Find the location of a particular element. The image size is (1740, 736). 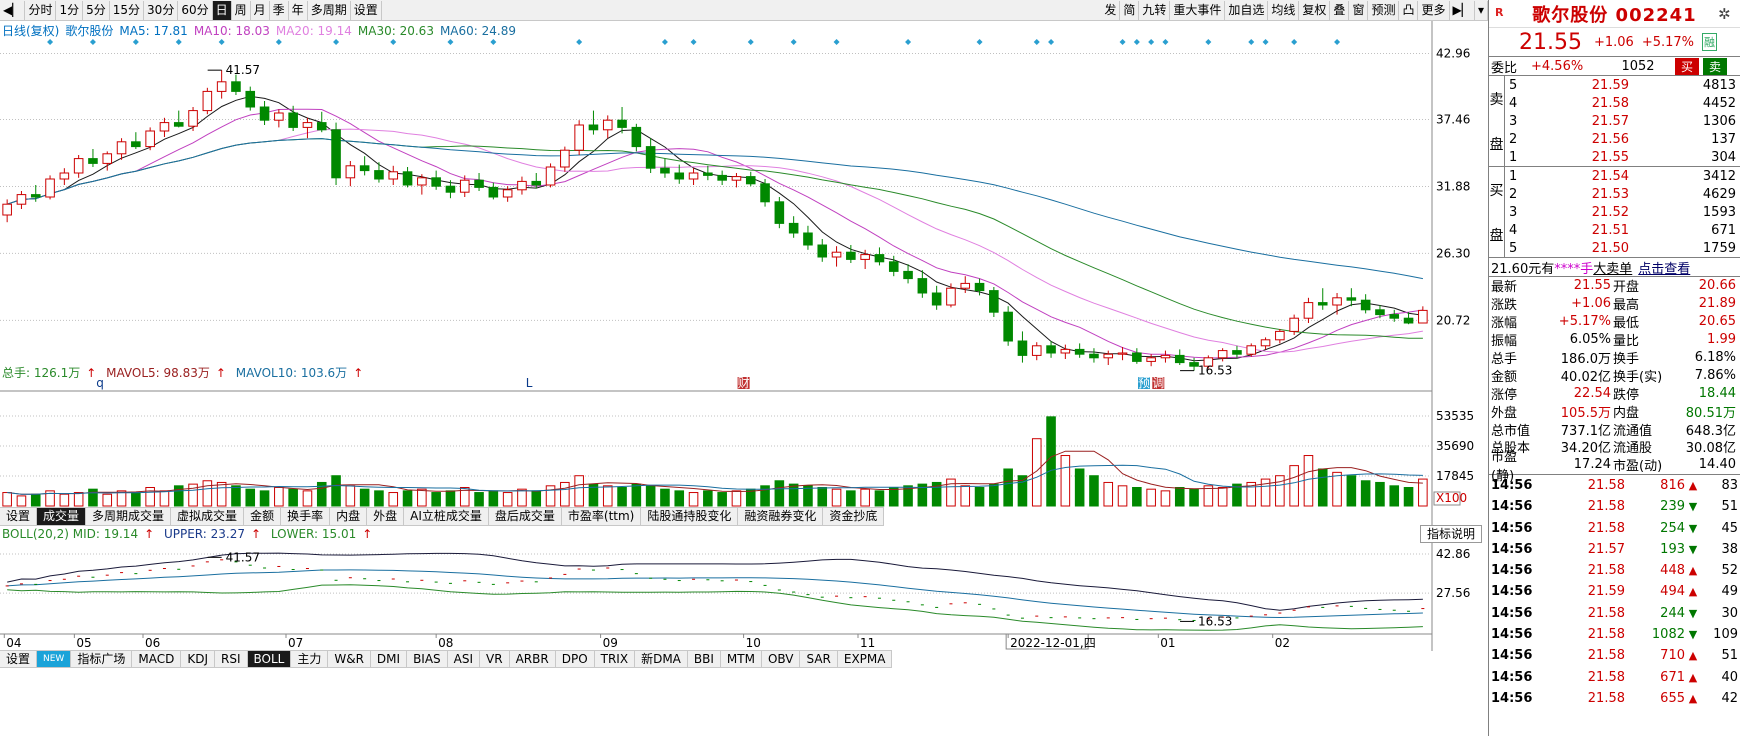

indicator-tab: OBV is located at coordinates (781, 659).